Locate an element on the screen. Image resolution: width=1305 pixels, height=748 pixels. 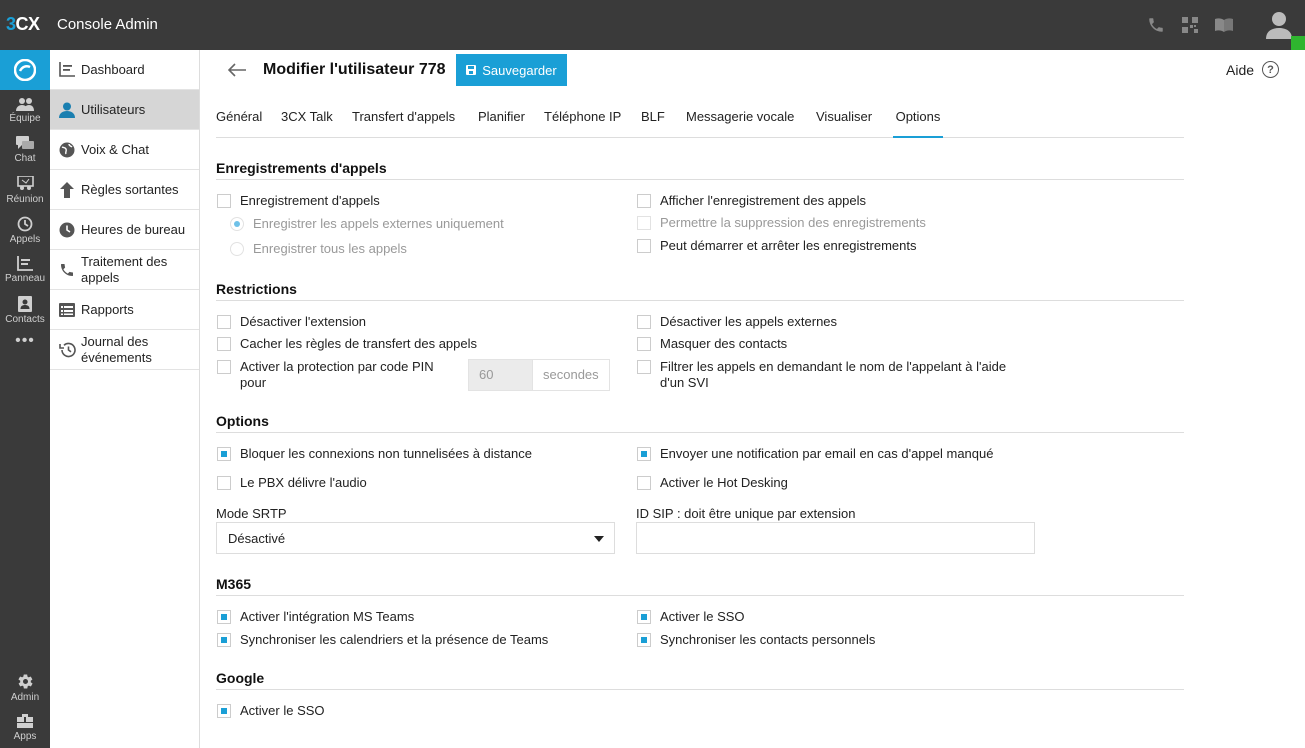
pbx-audio-option: Le PBX délivre l'audio is located at coordinates (292, 483).